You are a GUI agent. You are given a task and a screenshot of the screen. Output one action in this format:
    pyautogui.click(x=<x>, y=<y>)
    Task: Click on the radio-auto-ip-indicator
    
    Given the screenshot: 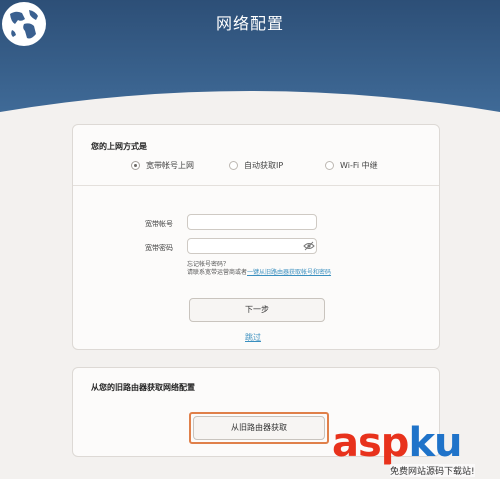 What is the action you would take?
    pyautogui.click(x=233, y=165)
    